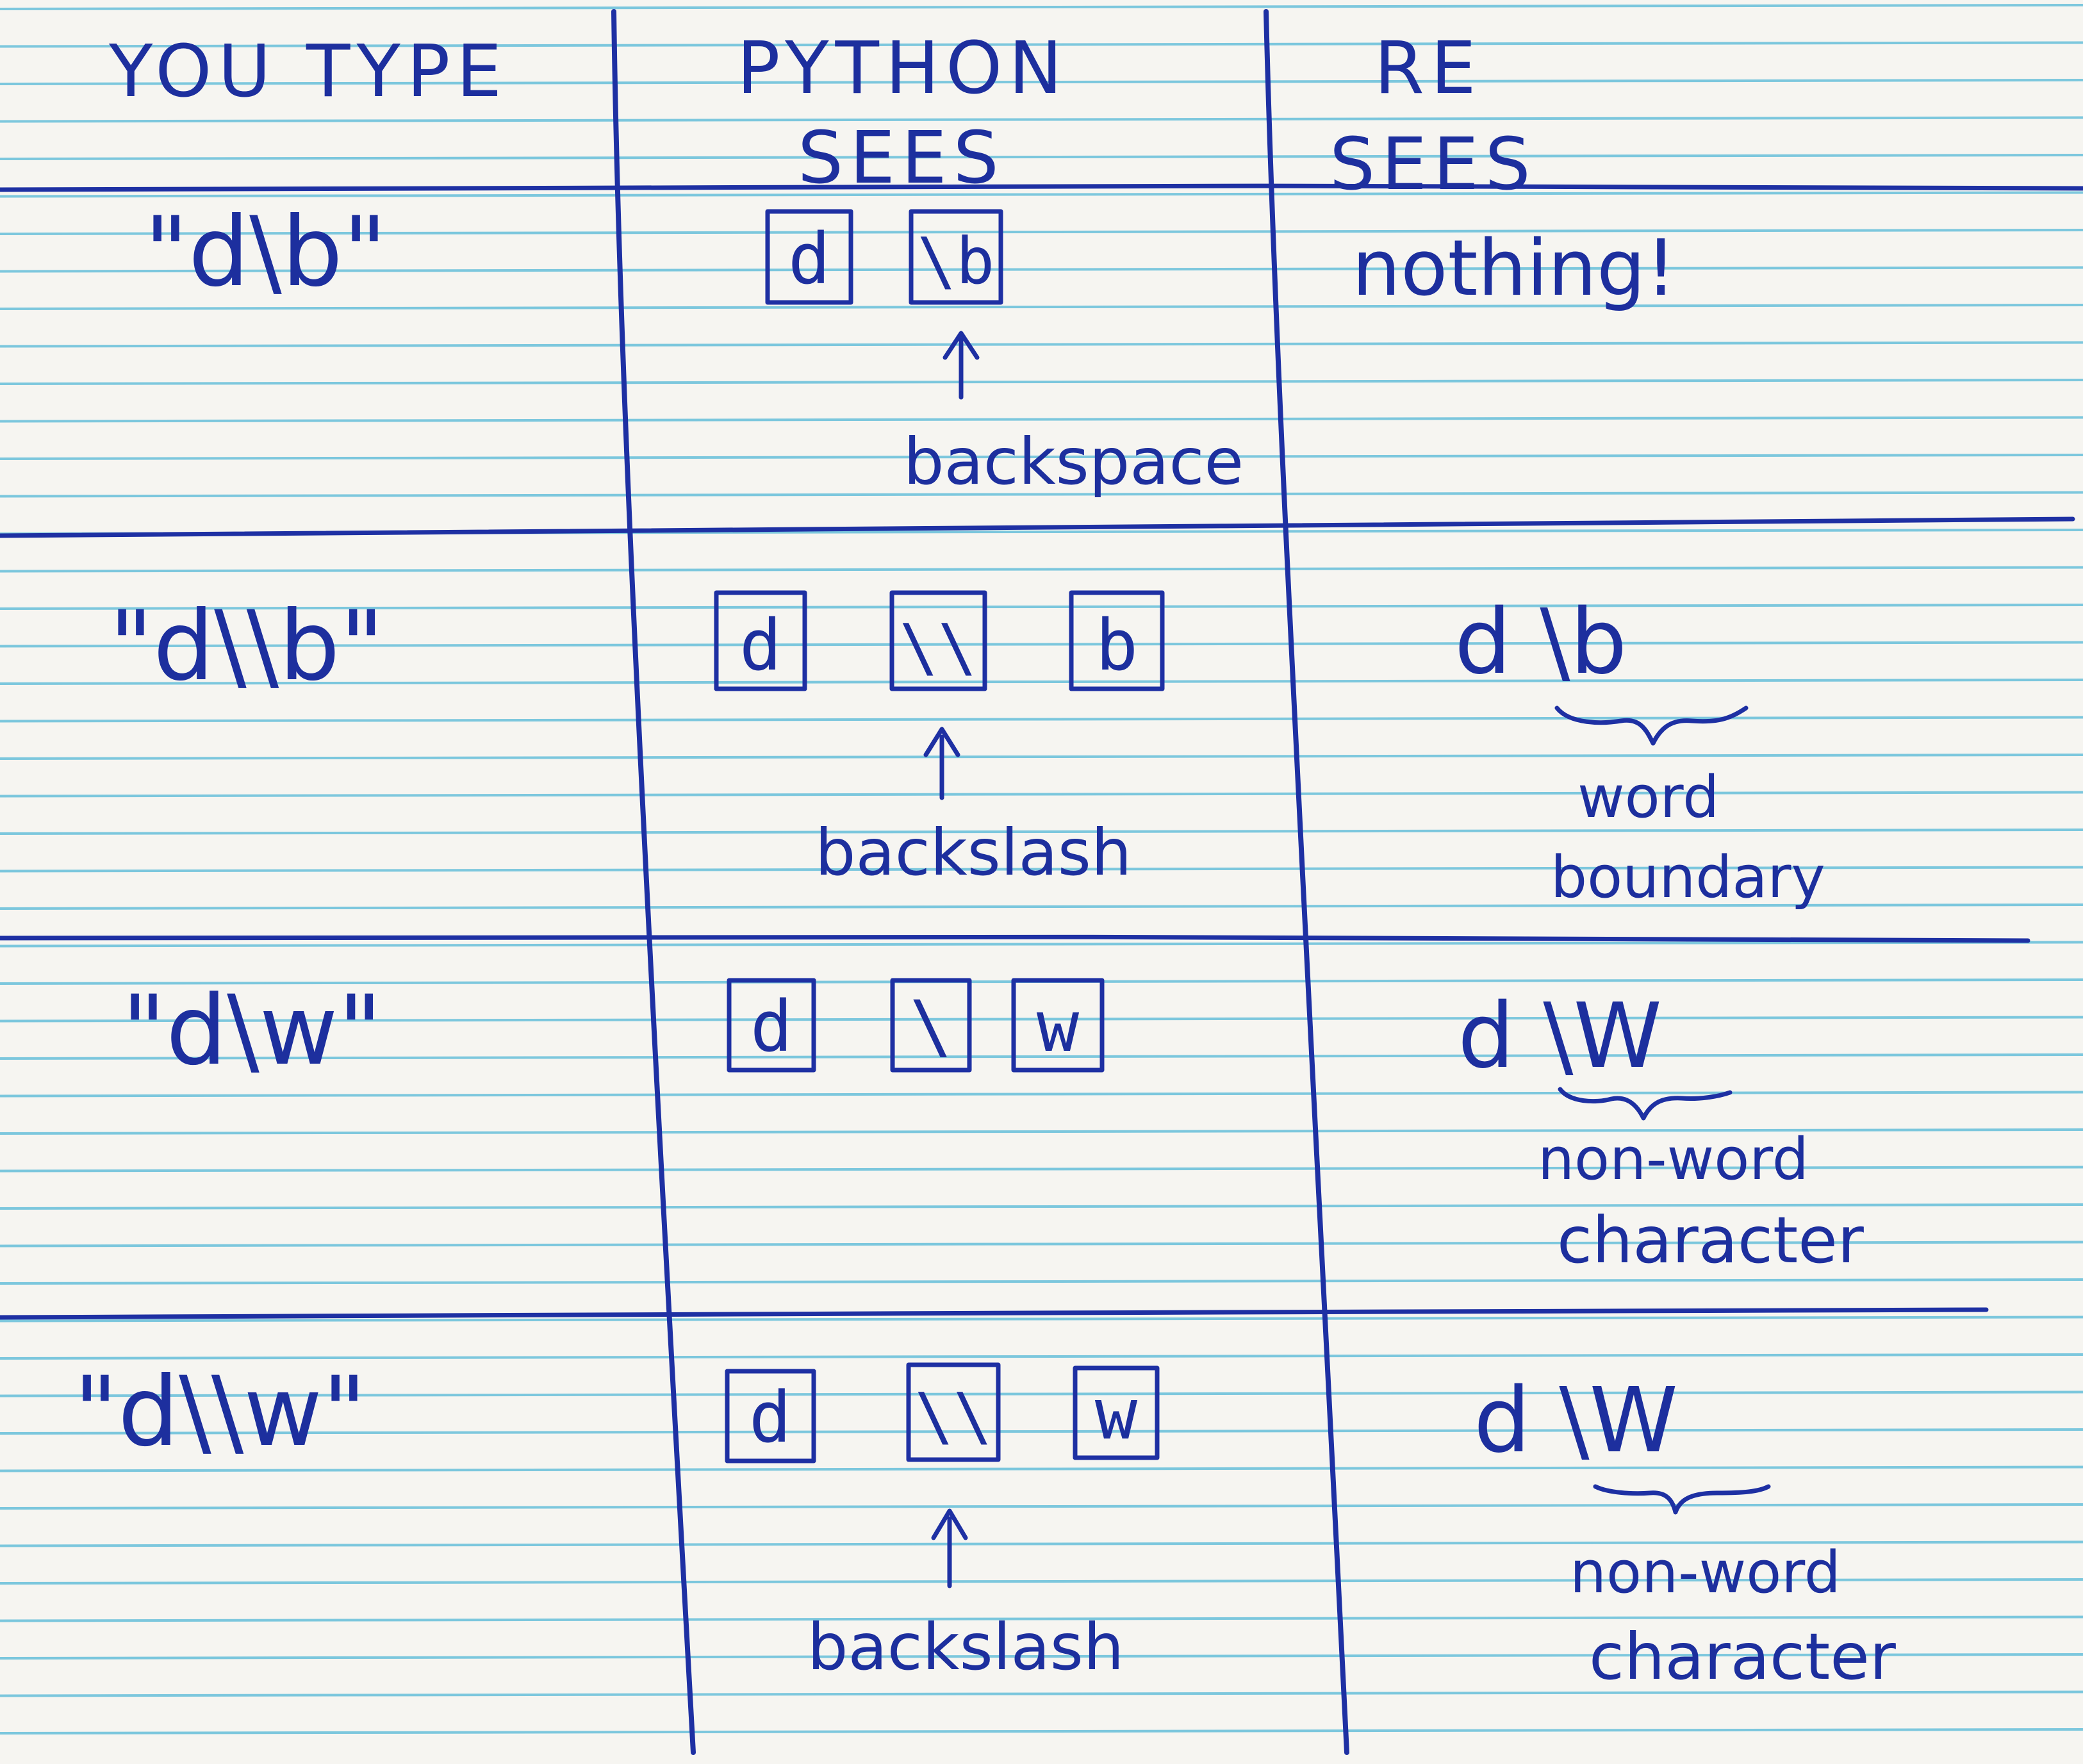 The height and width of the screenshot is (1764, 2083). What do you see at coordinates (823, 116) in the screenshot?
I see `table-header: YOU TYPE PYTHON SEES RE SEES` at bounding box center [823, 116].